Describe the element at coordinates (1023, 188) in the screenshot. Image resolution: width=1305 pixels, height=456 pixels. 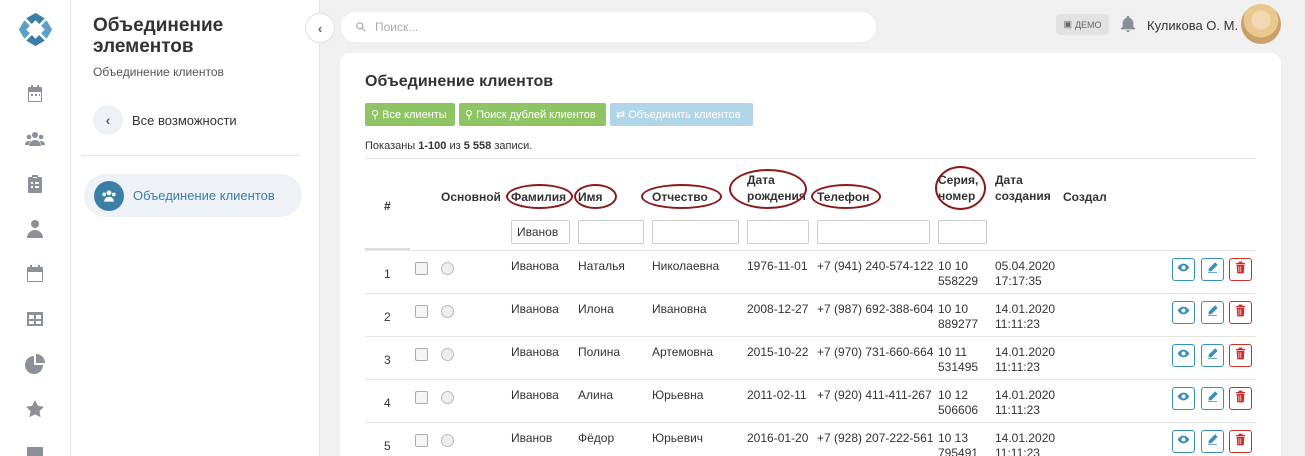
I see `column-header-created: Дата создания` at that location.